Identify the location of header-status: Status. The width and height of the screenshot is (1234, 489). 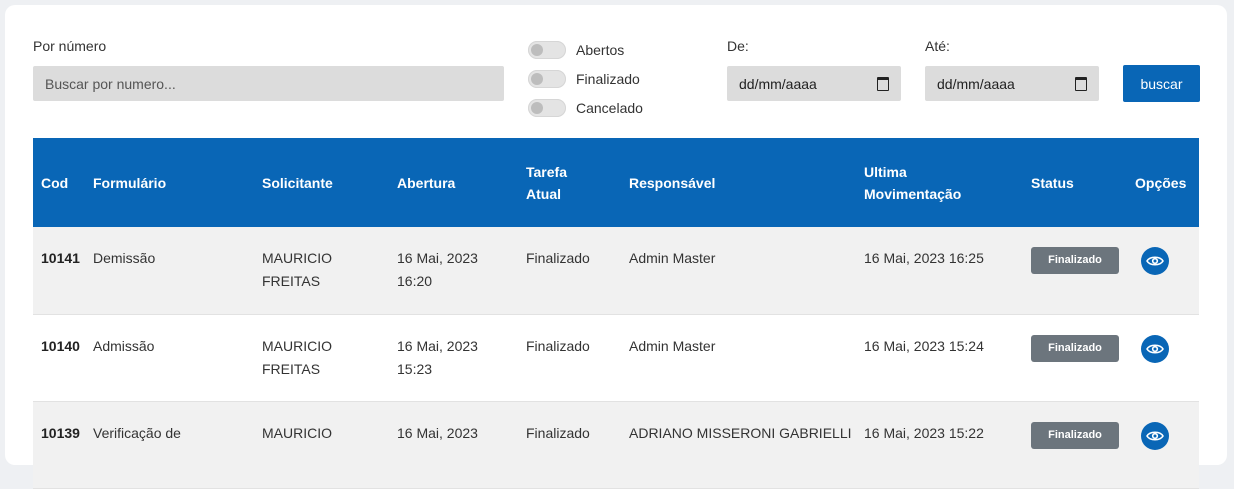
(1075, 182).